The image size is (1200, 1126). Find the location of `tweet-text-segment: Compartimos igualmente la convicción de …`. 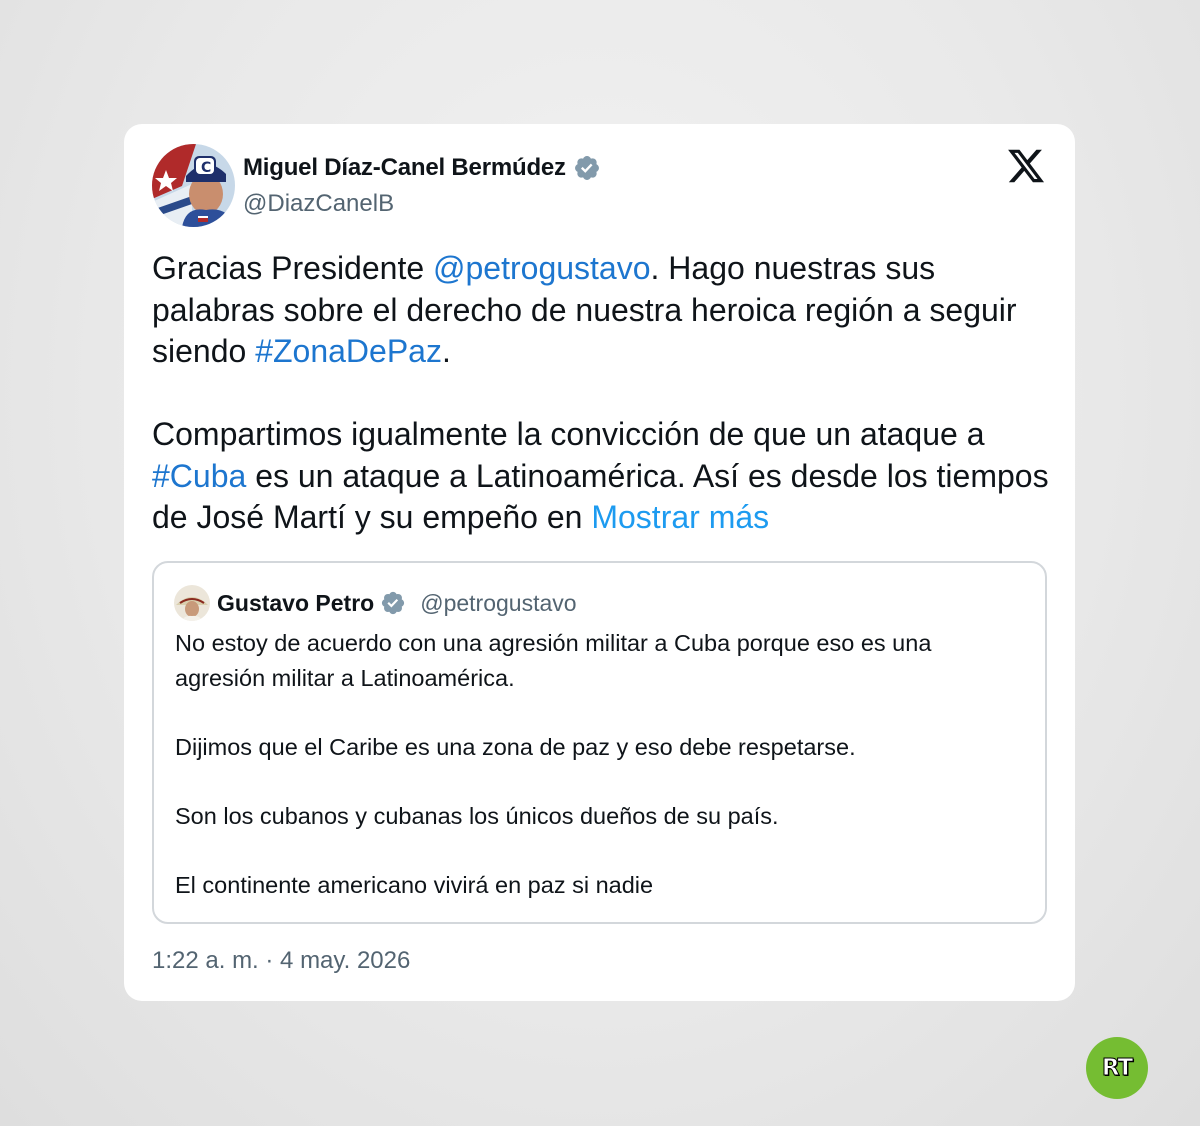

tweet-text-segment: Compartimos igualmente la convicción de … is located at coordinates (568, 434).